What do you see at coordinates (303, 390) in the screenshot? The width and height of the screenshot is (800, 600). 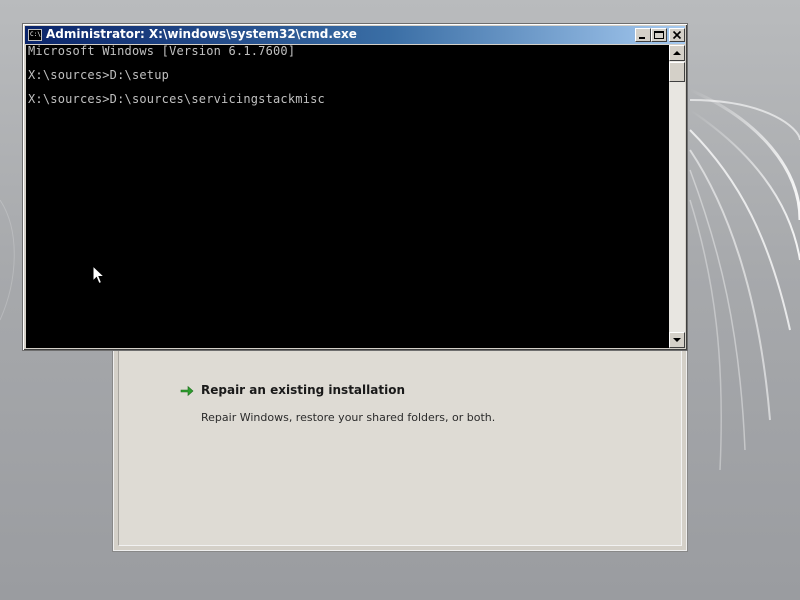 I see `repair-option-title: Repair an existing installation` at bounding box center [303, 390].